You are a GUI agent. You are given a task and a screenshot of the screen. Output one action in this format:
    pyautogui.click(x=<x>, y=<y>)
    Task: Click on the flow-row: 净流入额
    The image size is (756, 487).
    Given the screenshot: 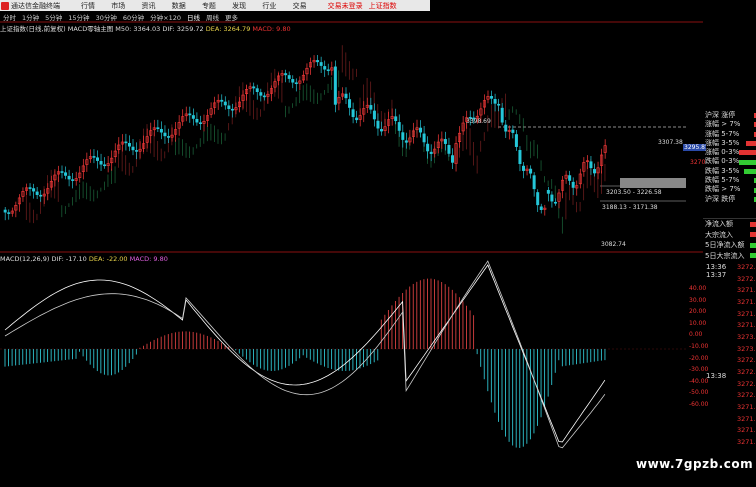 What is the action you would take?
    pyautogui.click(x=729, y=224)
    